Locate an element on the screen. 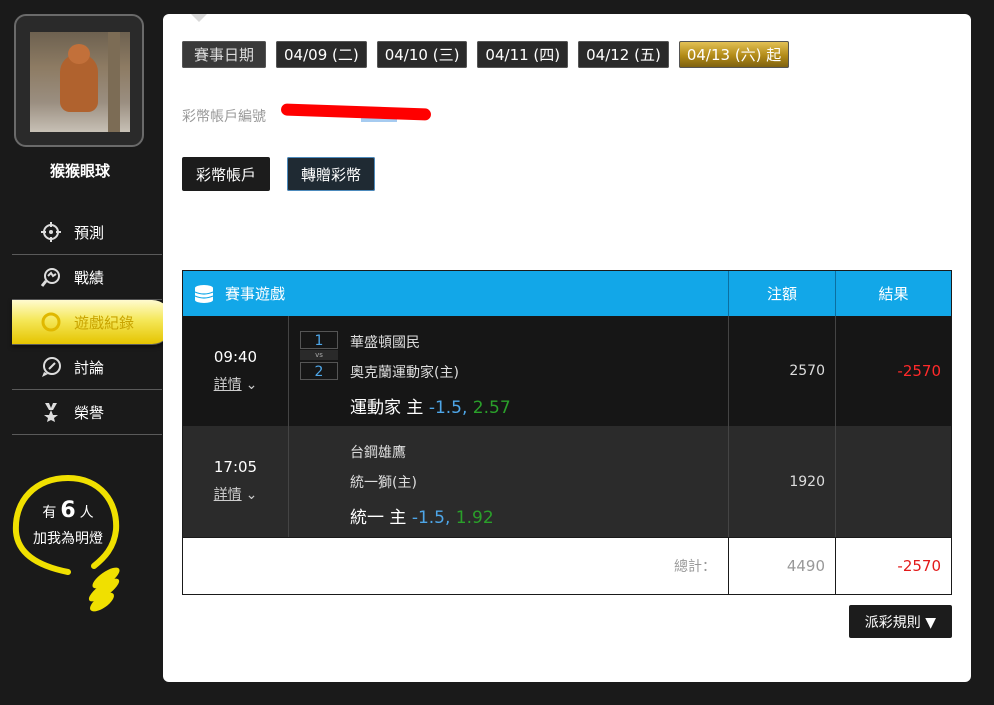  match-time: 17:05 is located at coordinates (235, 467).